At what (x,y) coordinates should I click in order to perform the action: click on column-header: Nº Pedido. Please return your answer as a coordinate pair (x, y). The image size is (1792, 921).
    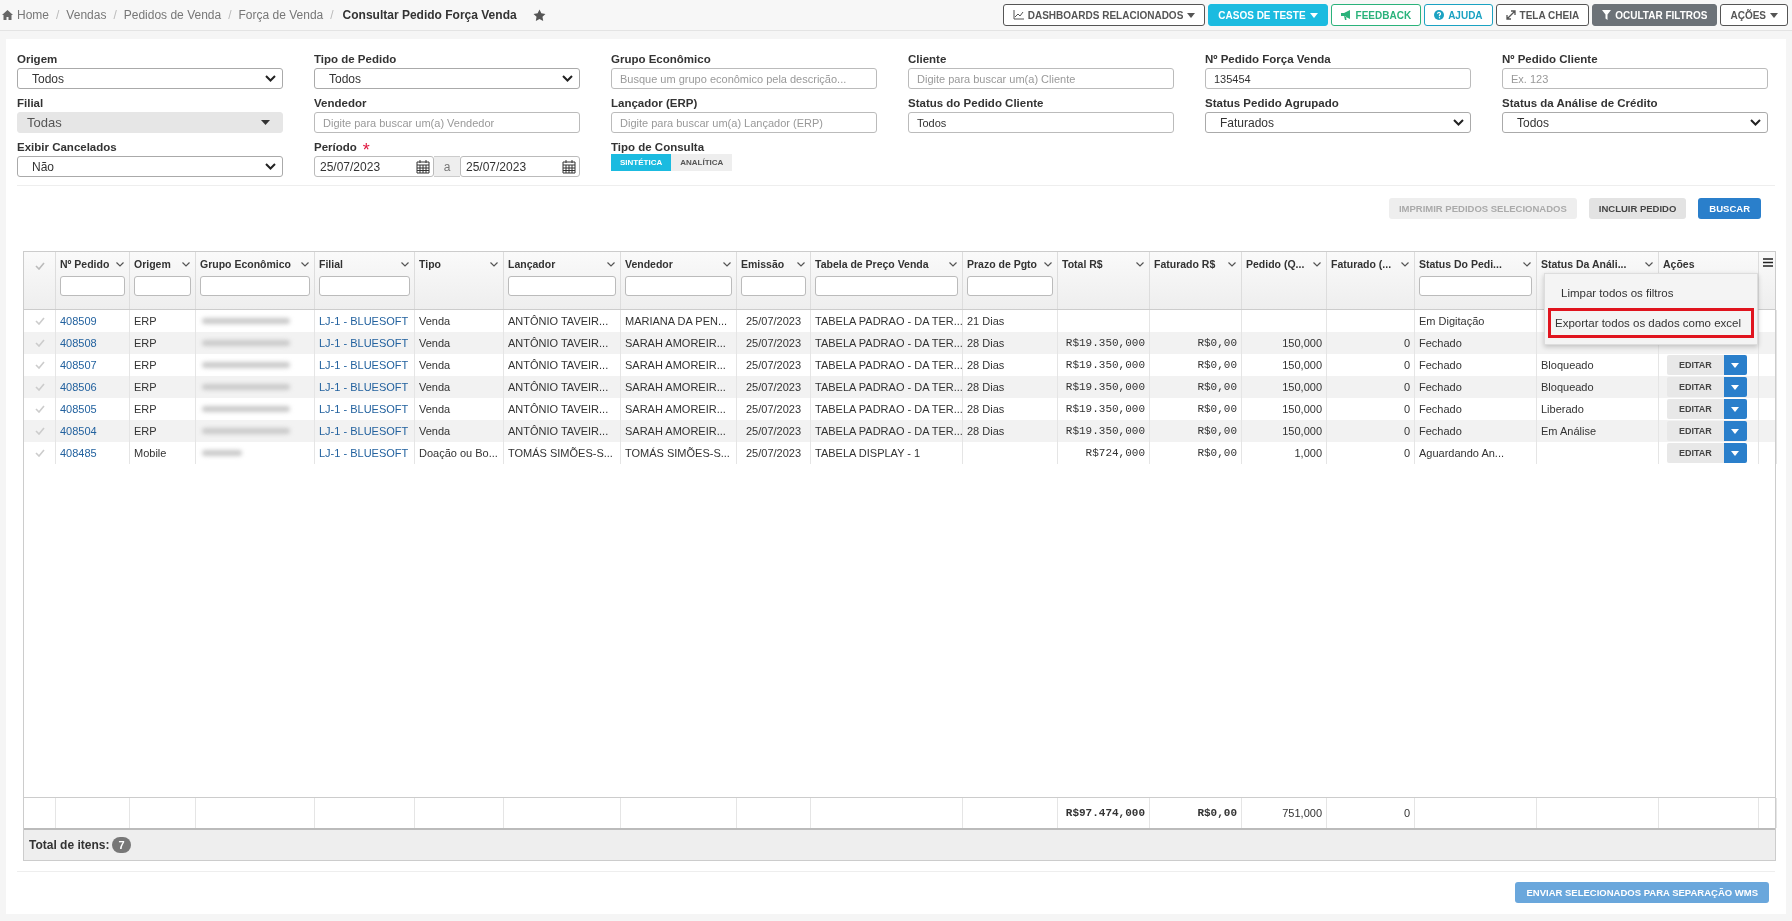
    Looking at the image, I should click on (85, 264).